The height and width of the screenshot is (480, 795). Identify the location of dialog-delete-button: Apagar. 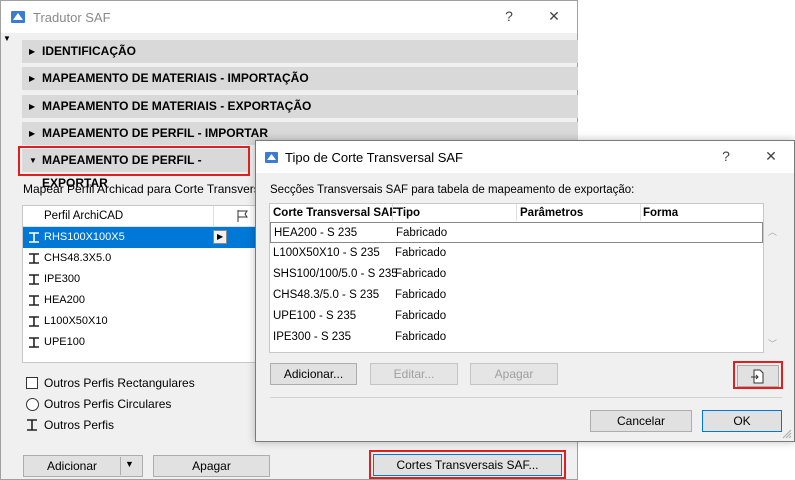
(514, 374).